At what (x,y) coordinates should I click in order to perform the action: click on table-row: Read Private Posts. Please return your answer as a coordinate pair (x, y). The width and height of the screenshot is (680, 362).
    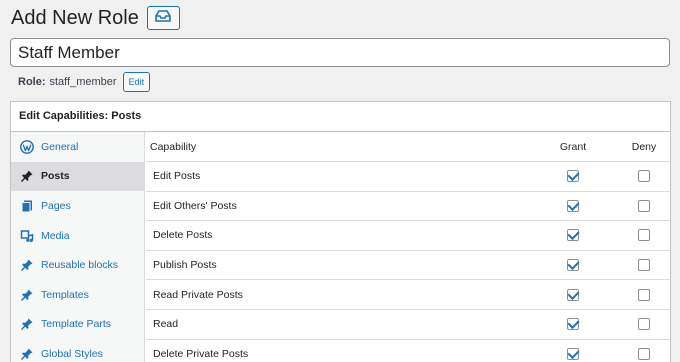
    Looking at the image, I should click on (408, 295).